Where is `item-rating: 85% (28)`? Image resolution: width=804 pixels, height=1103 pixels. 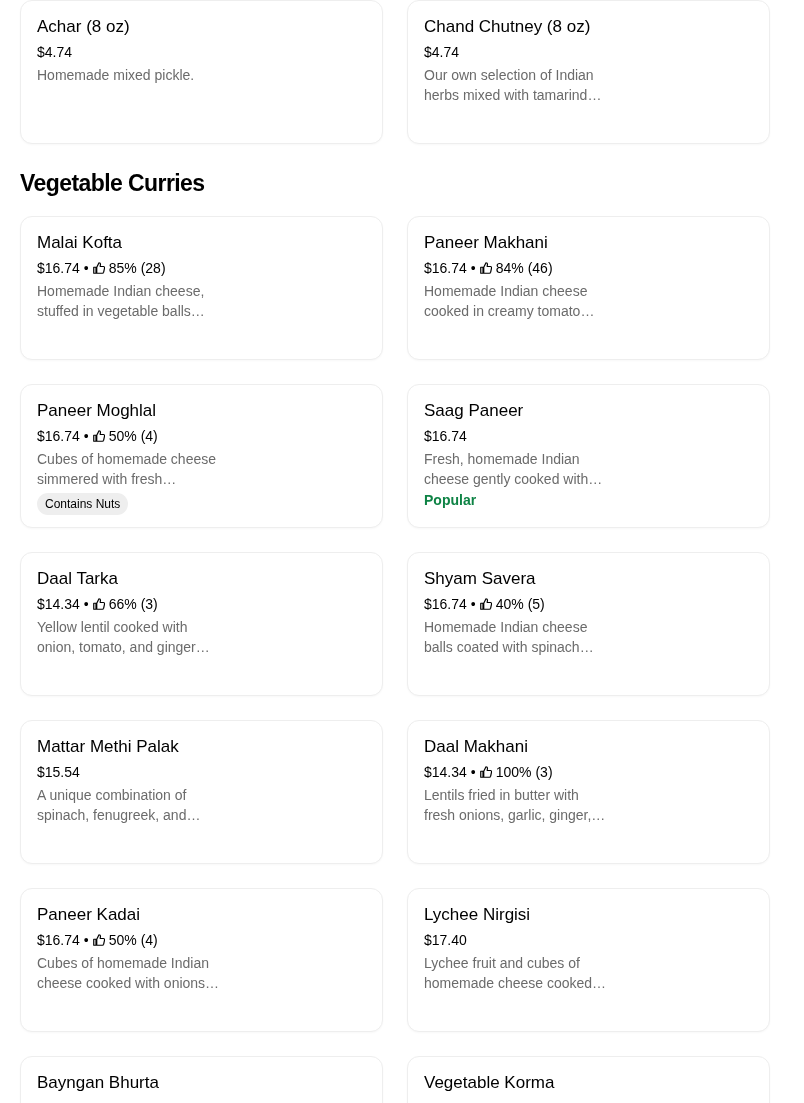
item-rating: 85% (28) is located at coordinates (137, 268).